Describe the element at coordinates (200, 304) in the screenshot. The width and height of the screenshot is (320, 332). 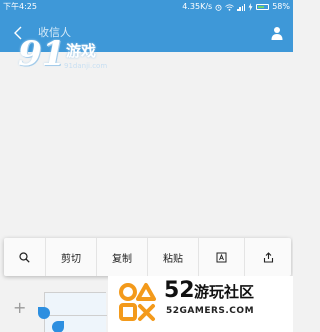
I see `watermark-52gamers: 52 游玩社区 52GAMERS.COM` at that location.